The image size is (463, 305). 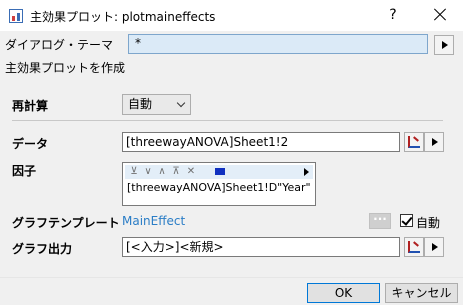 I want to click on factor-list: ⊻ ∨ ∧ ⊼ ✕ [threewayANOVA]Sheet1!D"Year", so click(x=219, y=184).